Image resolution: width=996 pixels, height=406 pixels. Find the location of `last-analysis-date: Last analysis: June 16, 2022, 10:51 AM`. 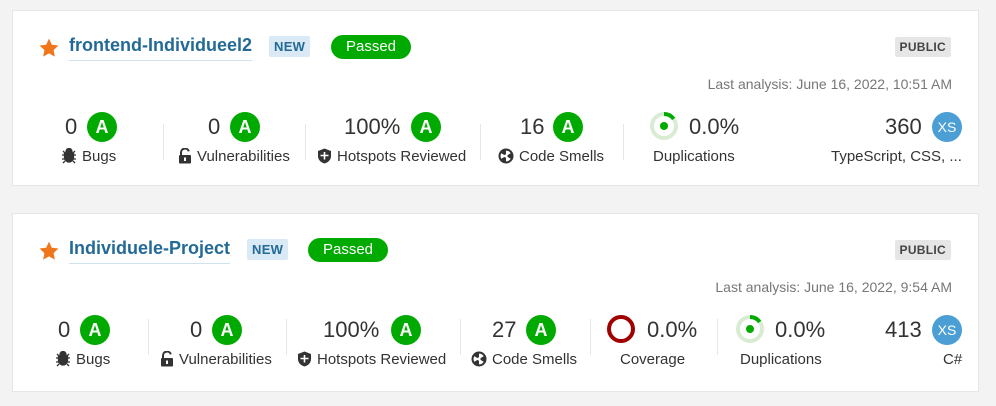

last-analysis-date: Last analysis: June 16, 2022, 10:51 AM is located at coordinates (829, 84).